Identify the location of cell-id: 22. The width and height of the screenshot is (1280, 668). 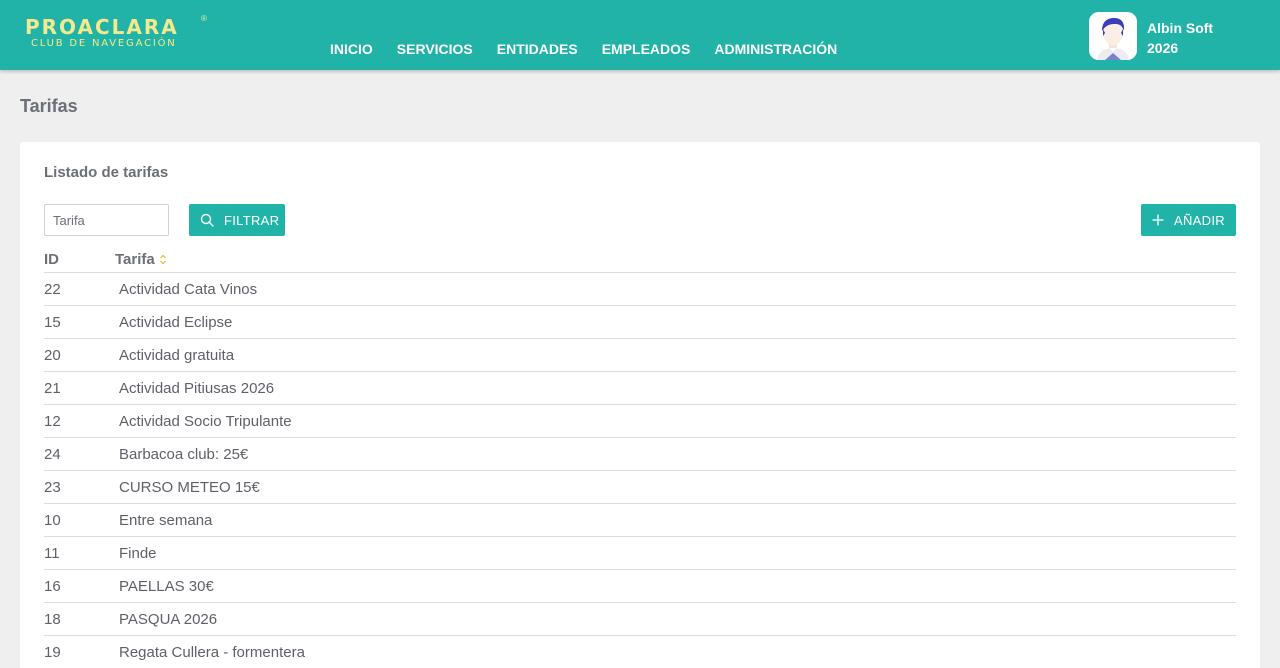
(52, 289).